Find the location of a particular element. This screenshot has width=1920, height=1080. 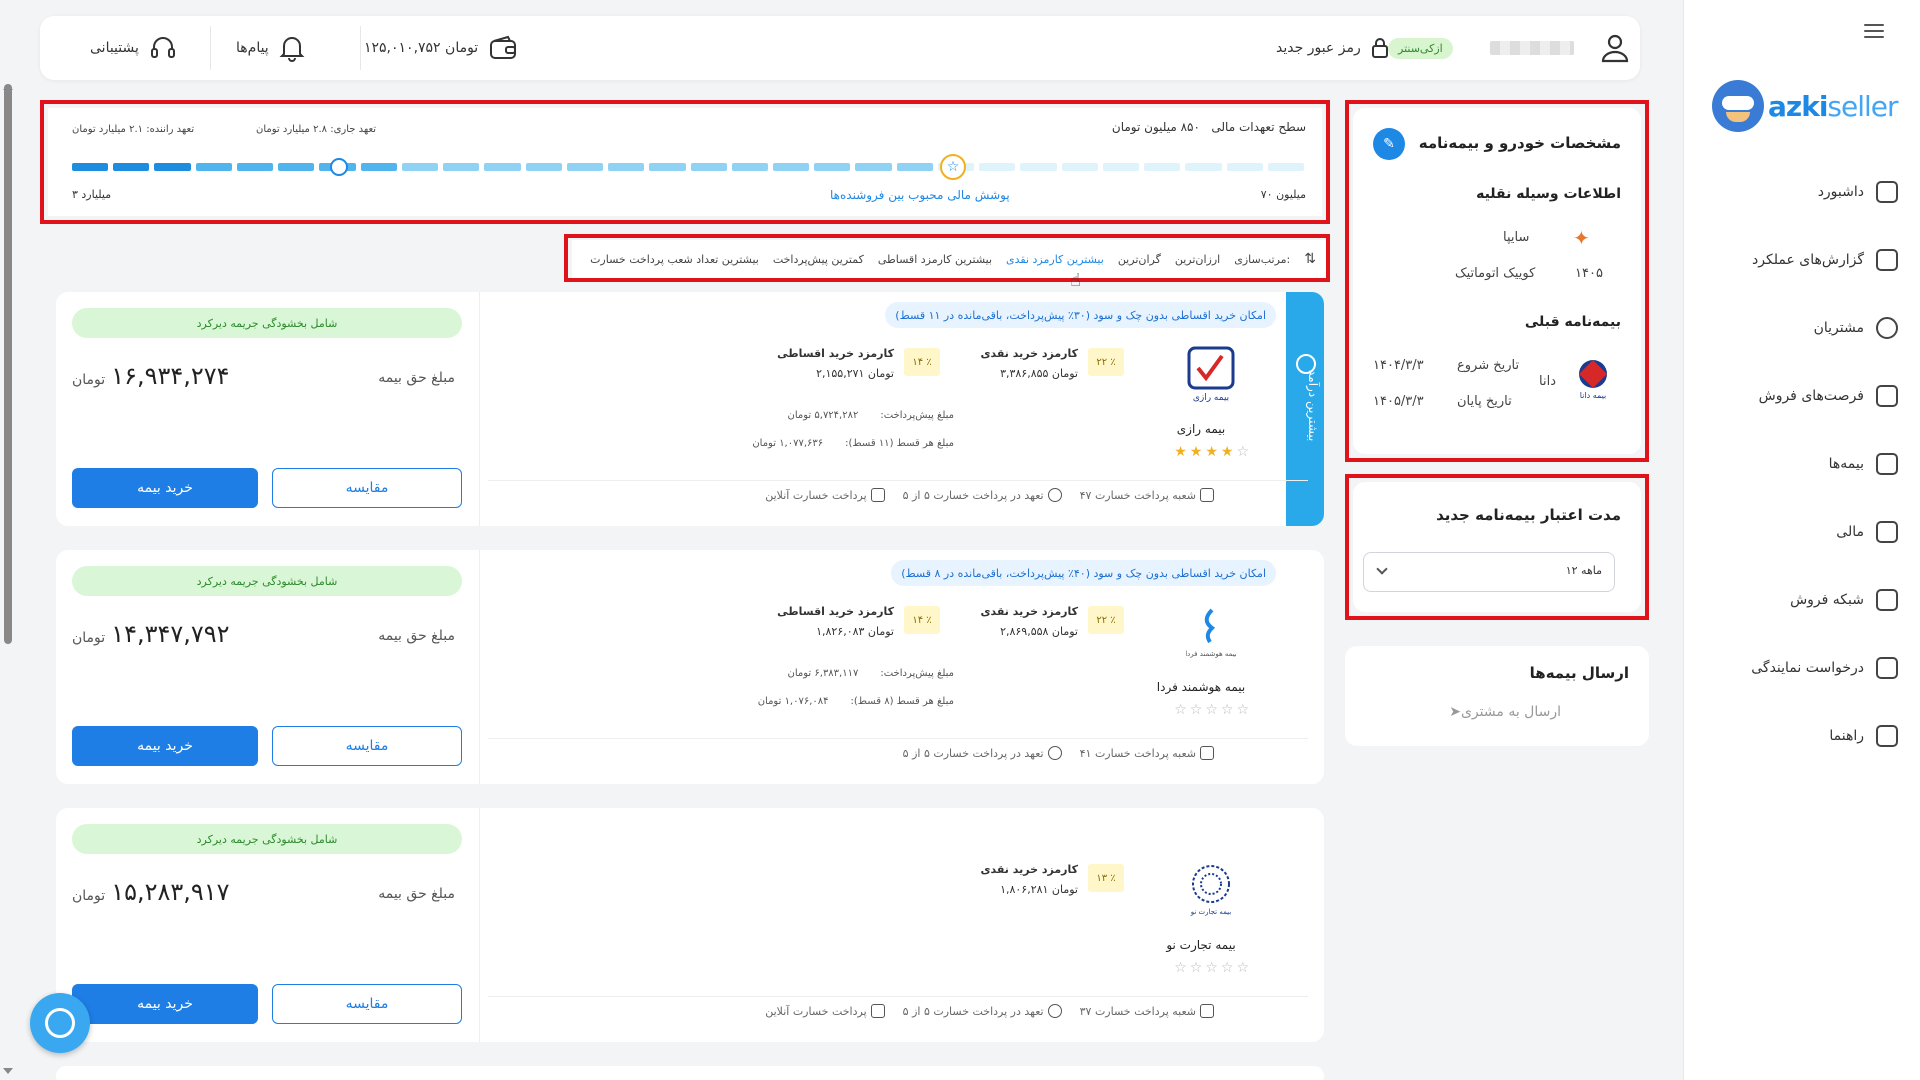

hamburger-menu-icon is located at coordinates (1874, 32).